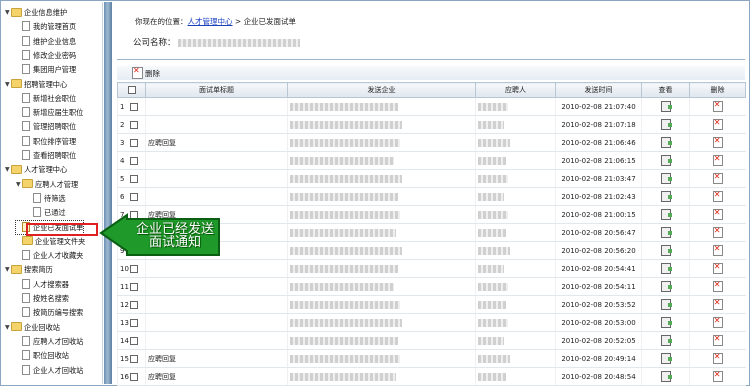  What do you see at coordinates (431, 304) in the screenshot?
I see `table-row: 12 2010-02-08 20:53:52` at bounding box center [431, 304].